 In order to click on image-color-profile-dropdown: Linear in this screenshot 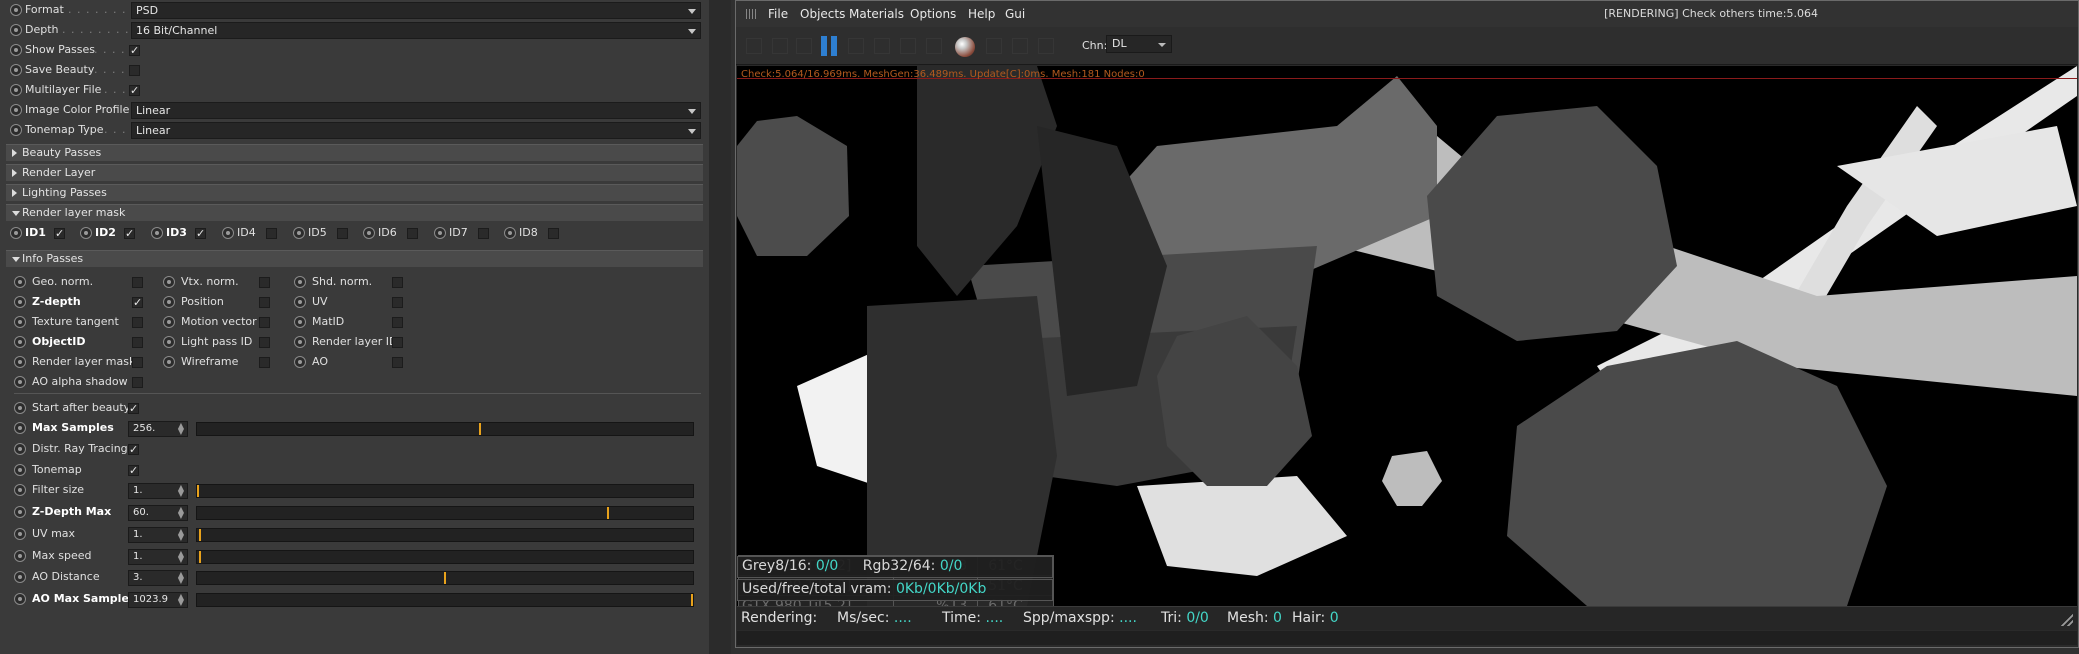, I will do `click(416, 110)`.